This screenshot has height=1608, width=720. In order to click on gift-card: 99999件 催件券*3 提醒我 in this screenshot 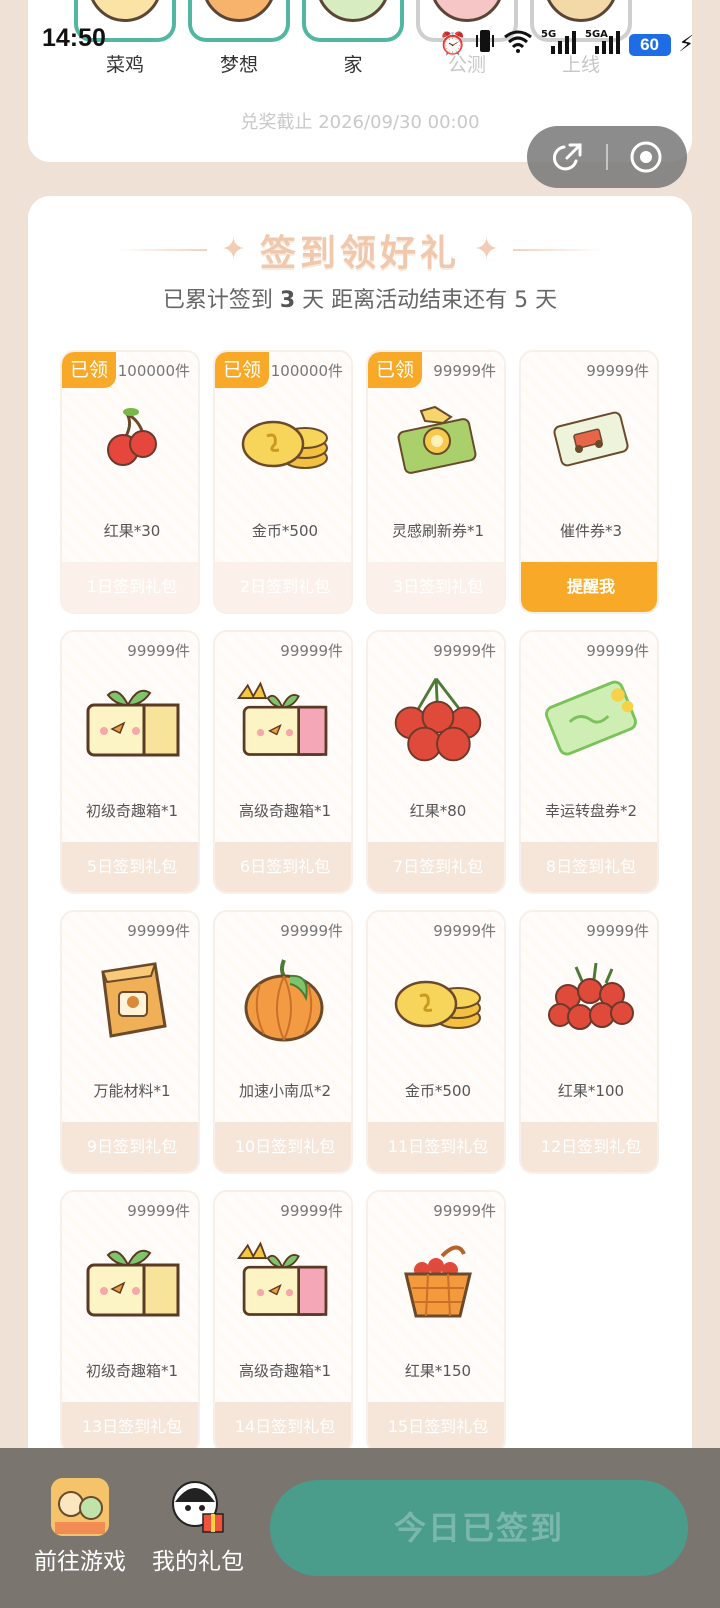, I will do `click(589, 482)`.